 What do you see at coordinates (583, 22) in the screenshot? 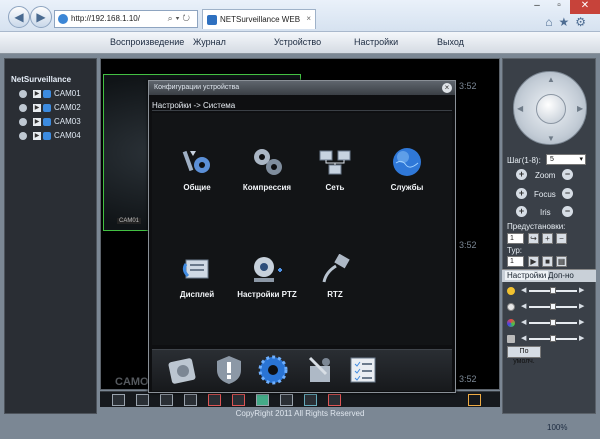
I see `settings-gear-icon: ⚙` at bounding box center [583, 22].